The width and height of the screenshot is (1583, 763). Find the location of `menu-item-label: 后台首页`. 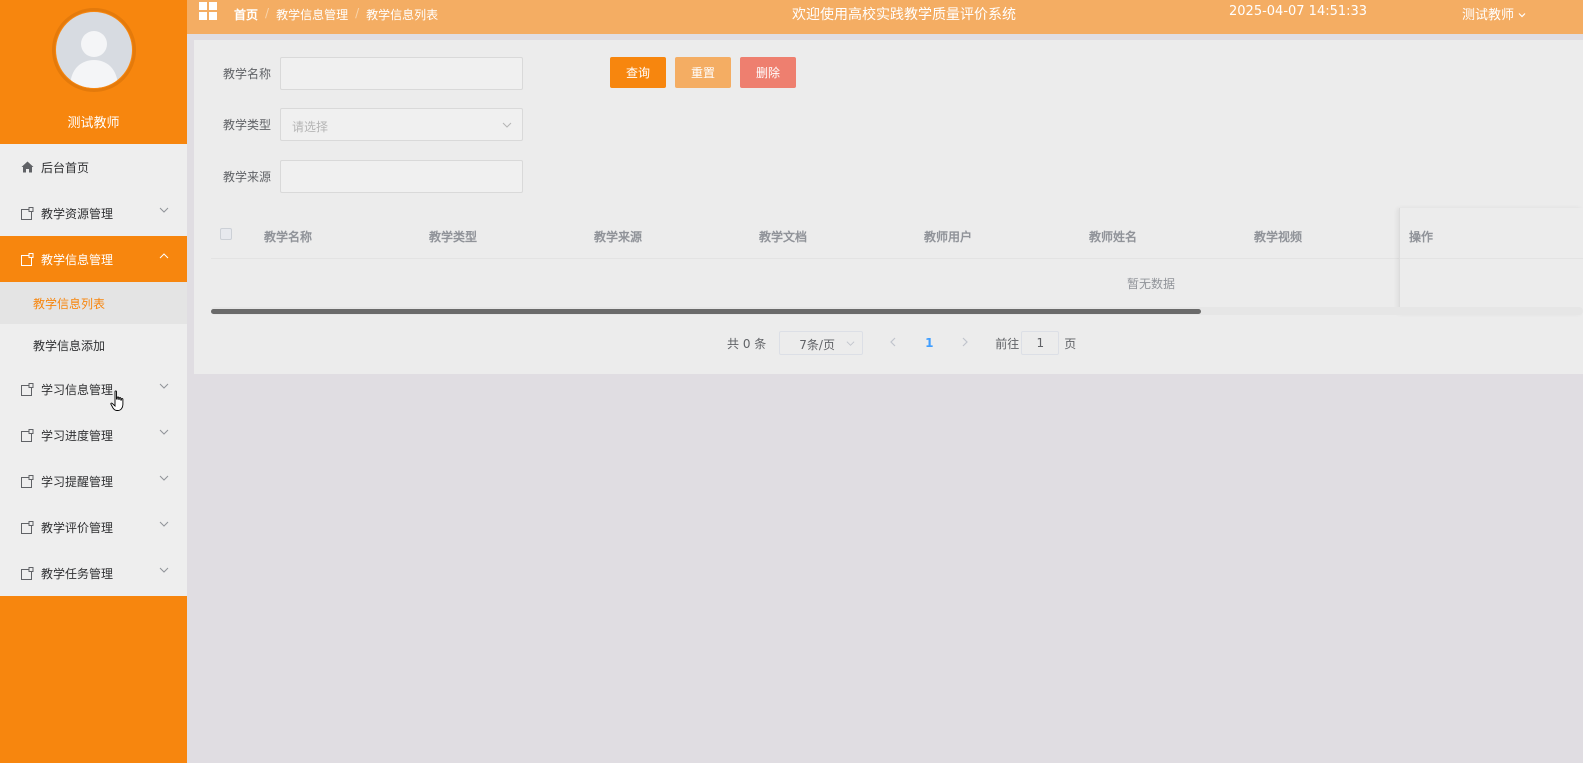

menu-item-label: 后台首页 is located at coordinates (65, 167).